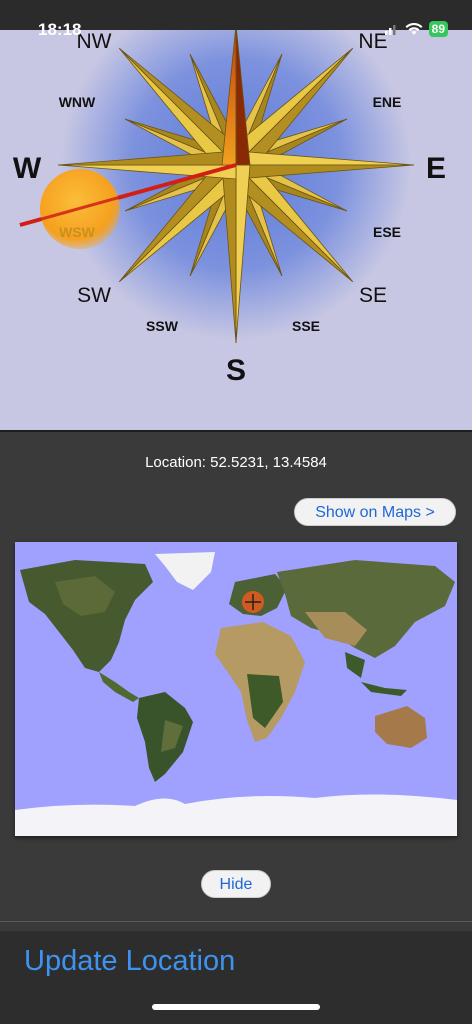 The height and width of the screenshot is (1024, 472). What do you see at coordinates (236, 431) in the screenshot?
I see `panel-divider` at bounding box center [236, 431].